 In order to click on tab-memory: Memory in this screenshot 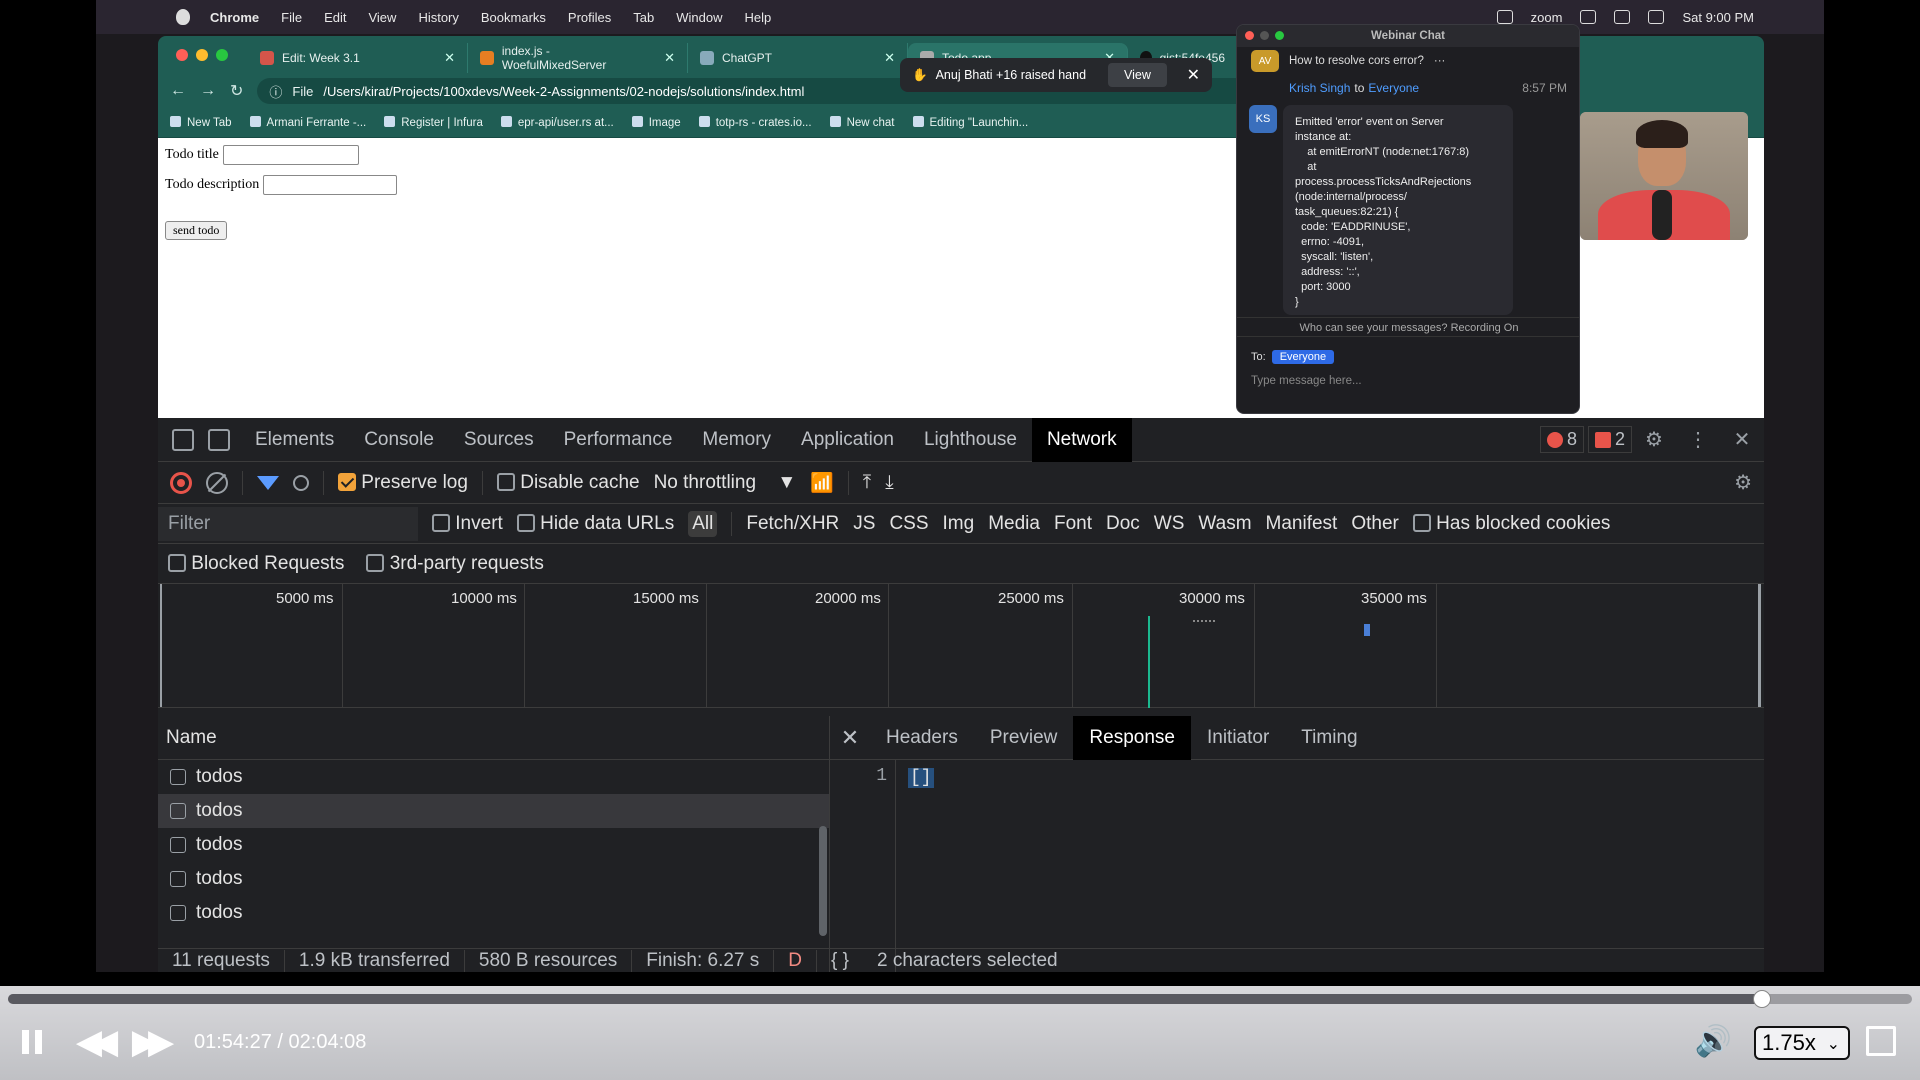, I will do `click(736, 440)`.